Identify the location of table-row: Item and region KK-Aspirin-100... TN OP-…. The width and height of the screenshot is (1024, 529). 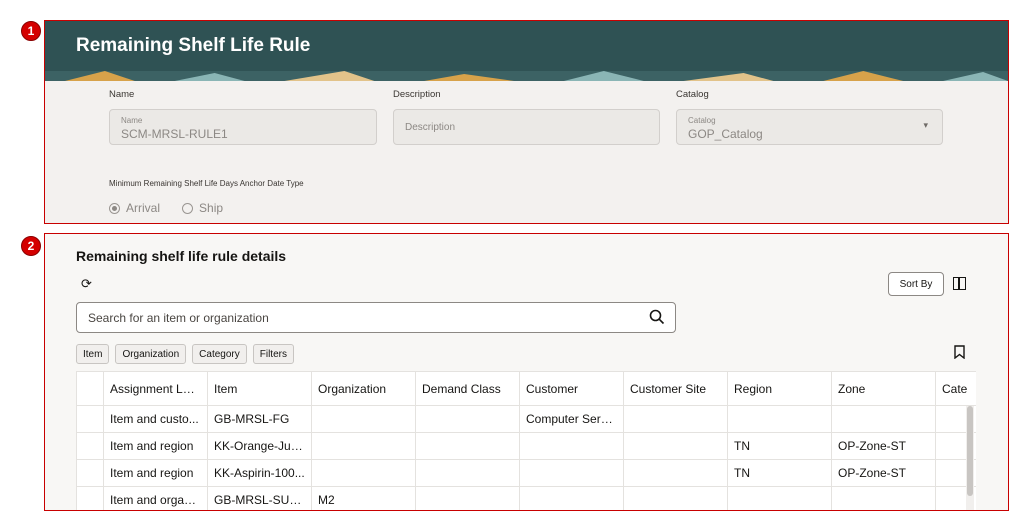
(526, 473).